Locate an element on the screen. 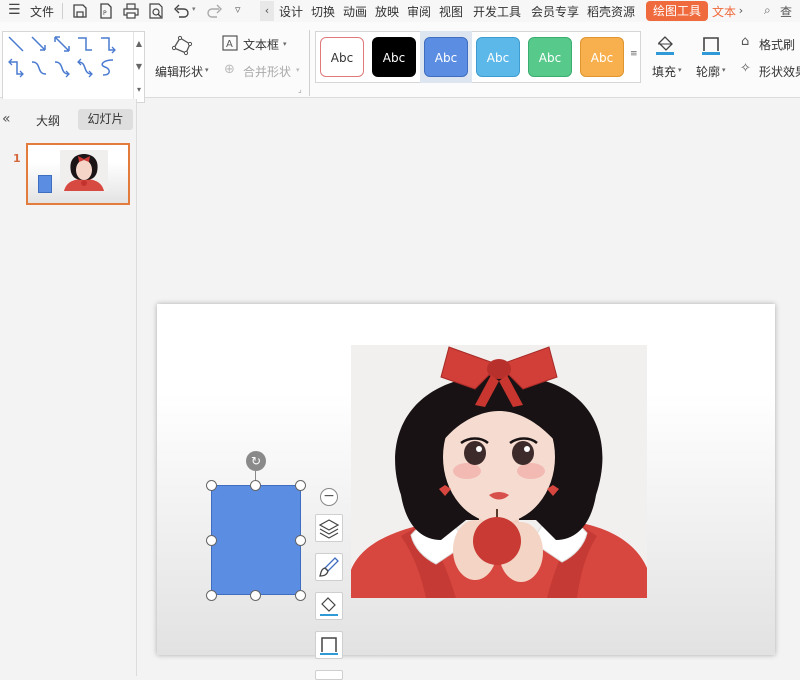 The width and height of the screenshot is (800, 680). rotate-handle-icon: ↻ is located at coordinates (256, 461).